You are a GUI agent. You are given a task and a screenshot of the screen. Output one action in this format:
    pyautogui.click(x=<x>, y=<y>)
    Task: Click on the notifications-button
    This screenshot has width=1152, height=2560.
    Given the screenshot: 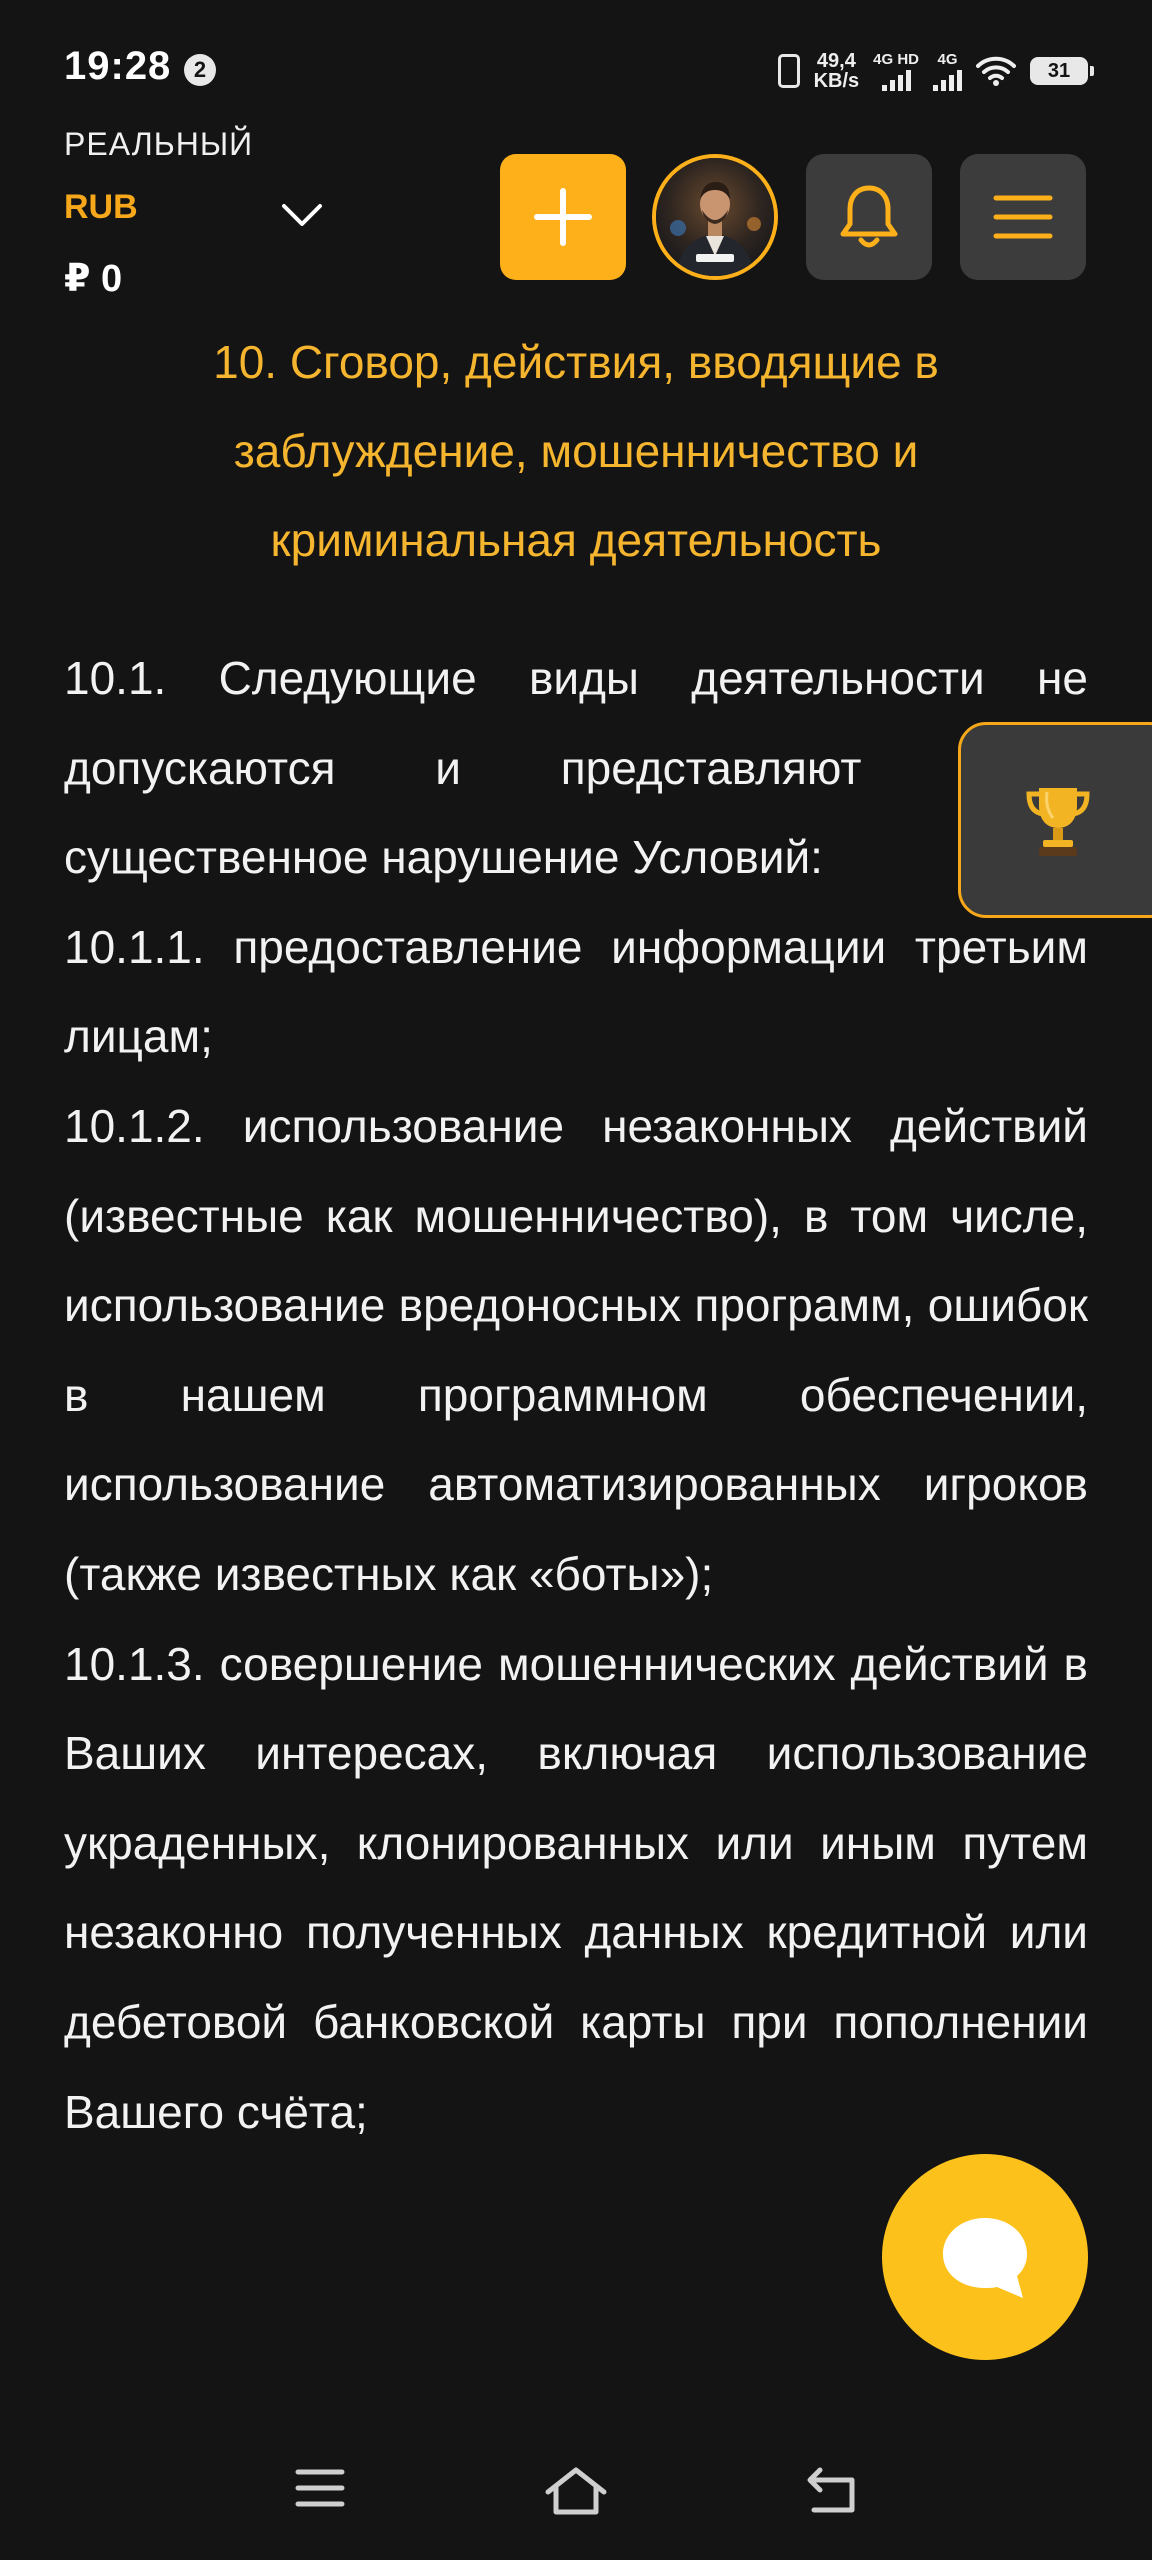 What is the action you would take?
    pyautogui.click(x=869, y=217)
    